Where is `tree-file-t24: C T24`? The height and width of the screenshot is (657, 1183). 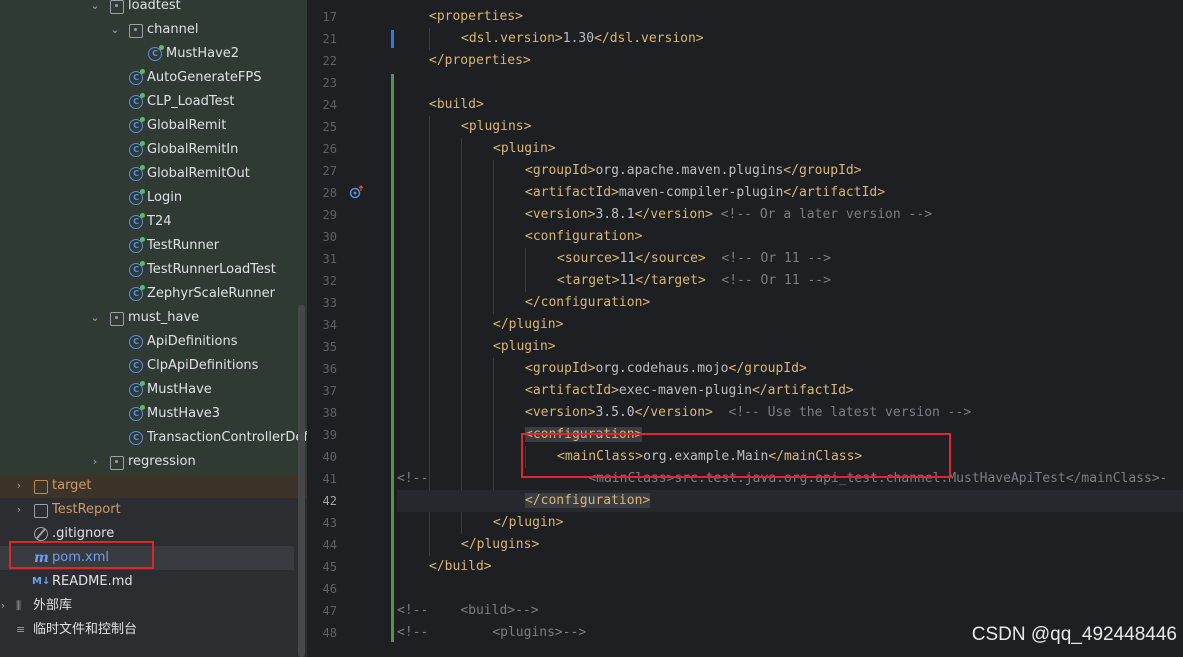
tree-file-t24: C T24 is located at coordinates (153, 222).